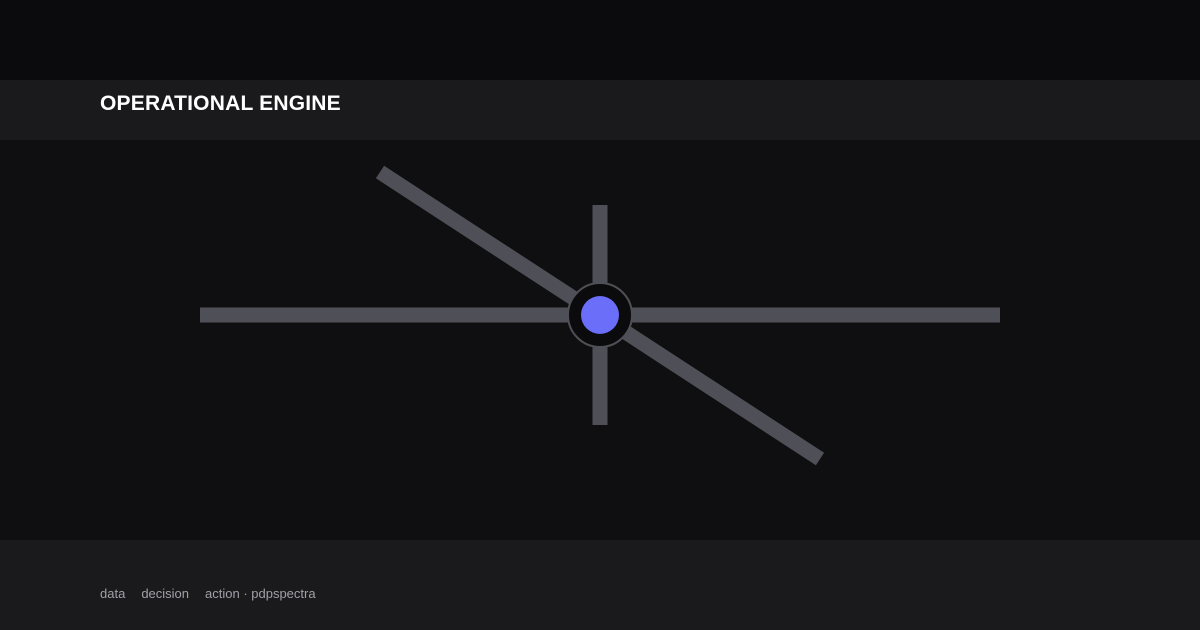  I want to click on footer-tagline: data decision action · pdpspectra, so click(208, 594).